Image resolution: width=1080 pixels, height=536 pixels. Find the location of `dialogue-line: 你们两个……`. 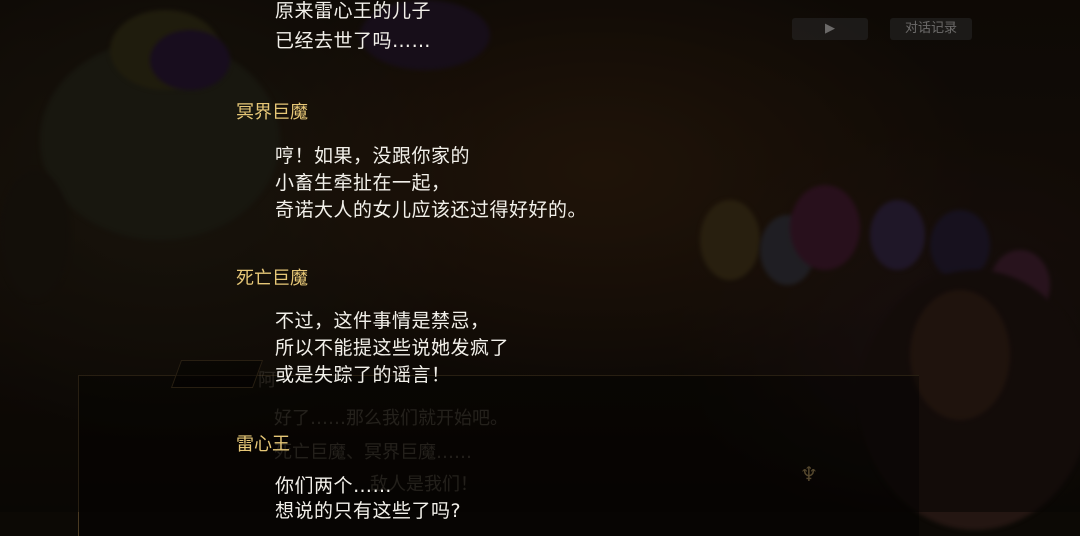

dialogue-line: 你们两个…… is located at coordinates (334, 486).